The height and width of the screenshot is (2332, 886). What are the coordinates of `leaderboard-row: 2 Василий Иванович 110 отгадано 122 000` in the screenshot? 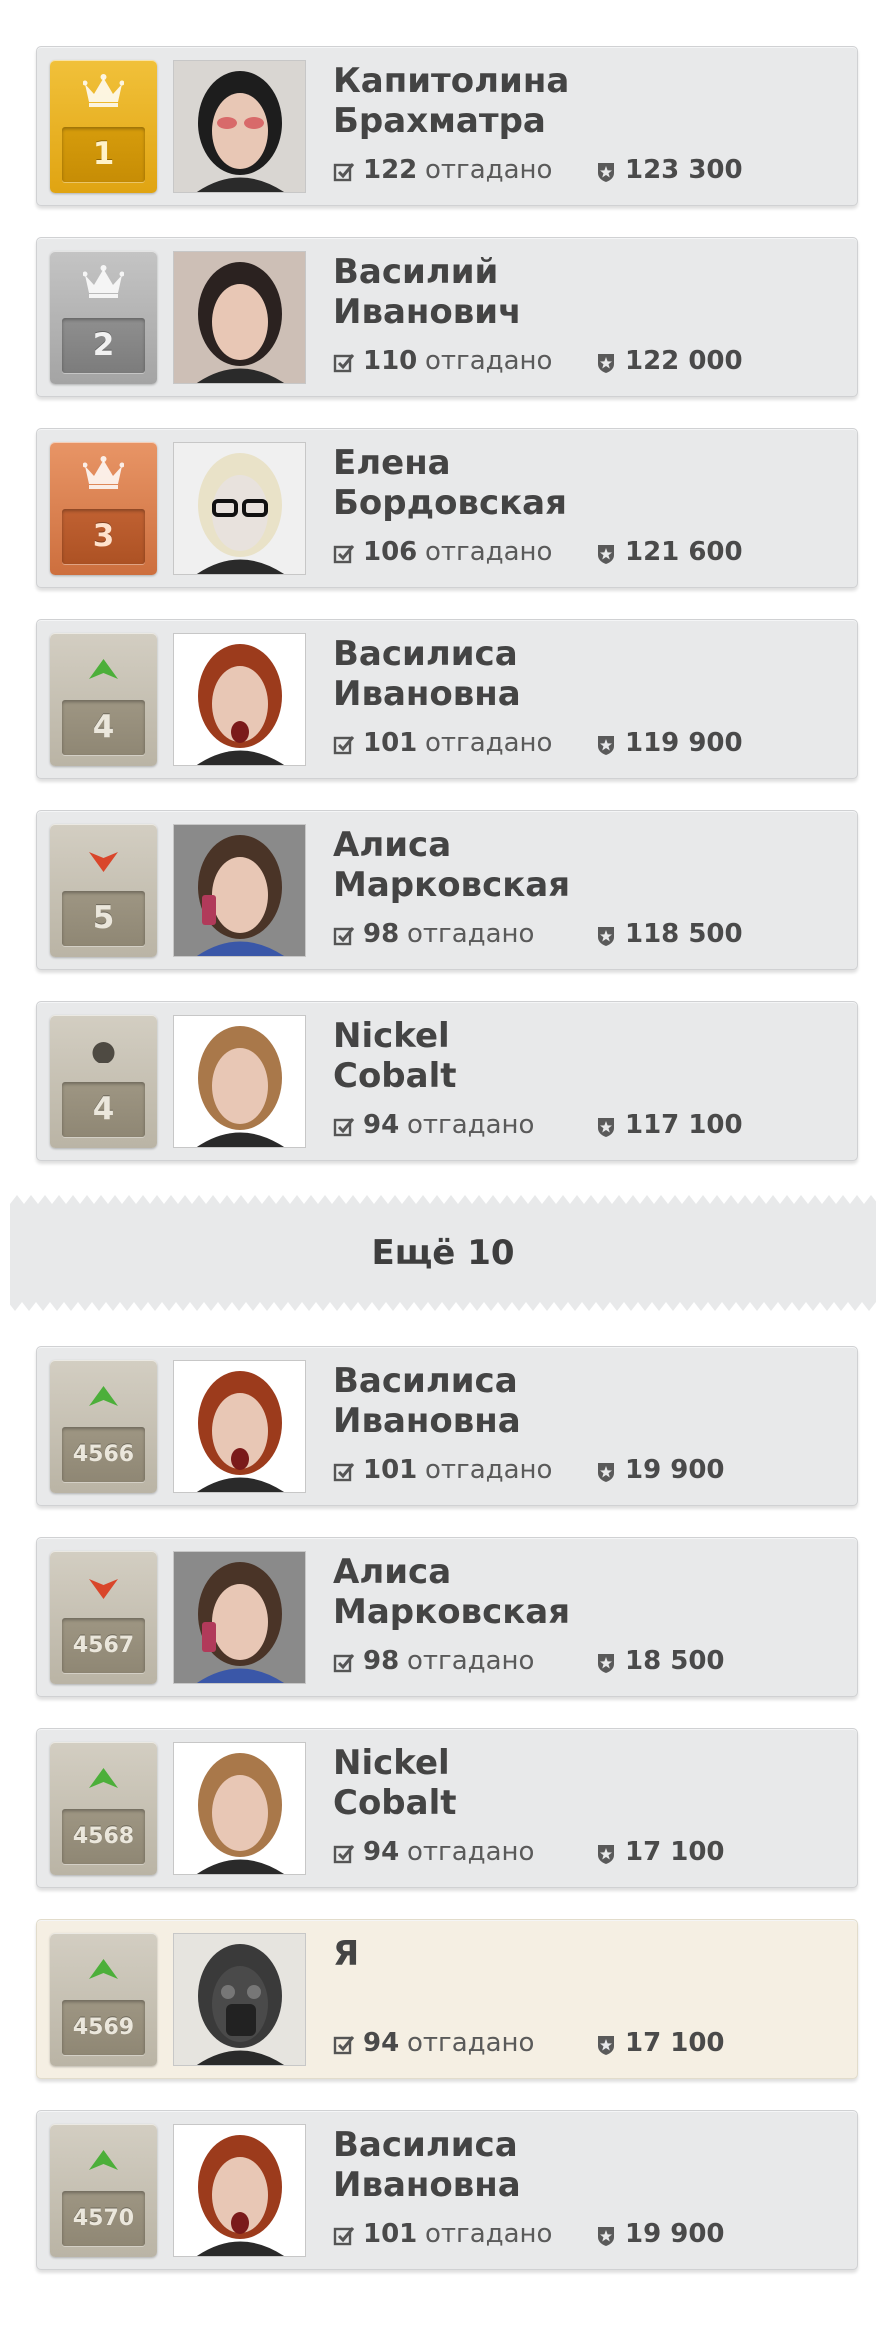 It's located at (447, 317).